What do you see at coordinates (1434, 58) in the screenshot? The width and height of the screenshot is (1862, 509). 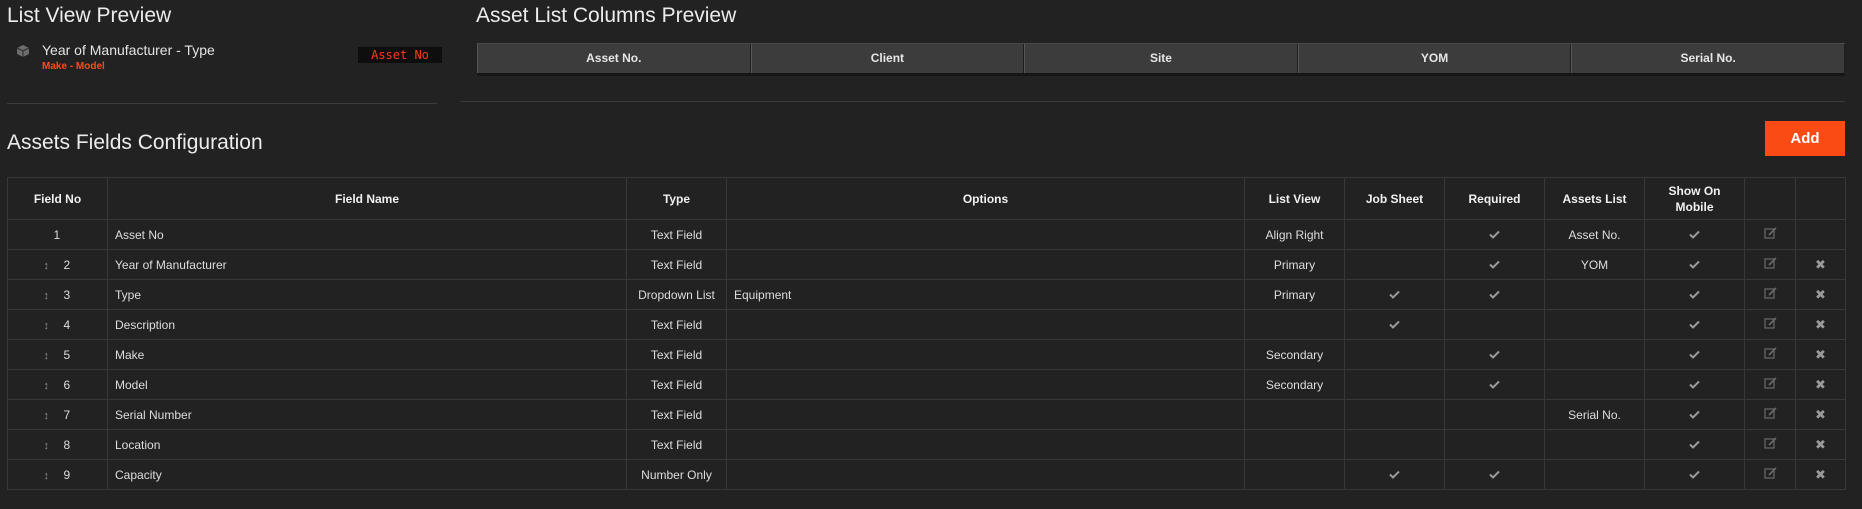 I see `preview-column-3: YOM` at bounding box center [1434, 58].